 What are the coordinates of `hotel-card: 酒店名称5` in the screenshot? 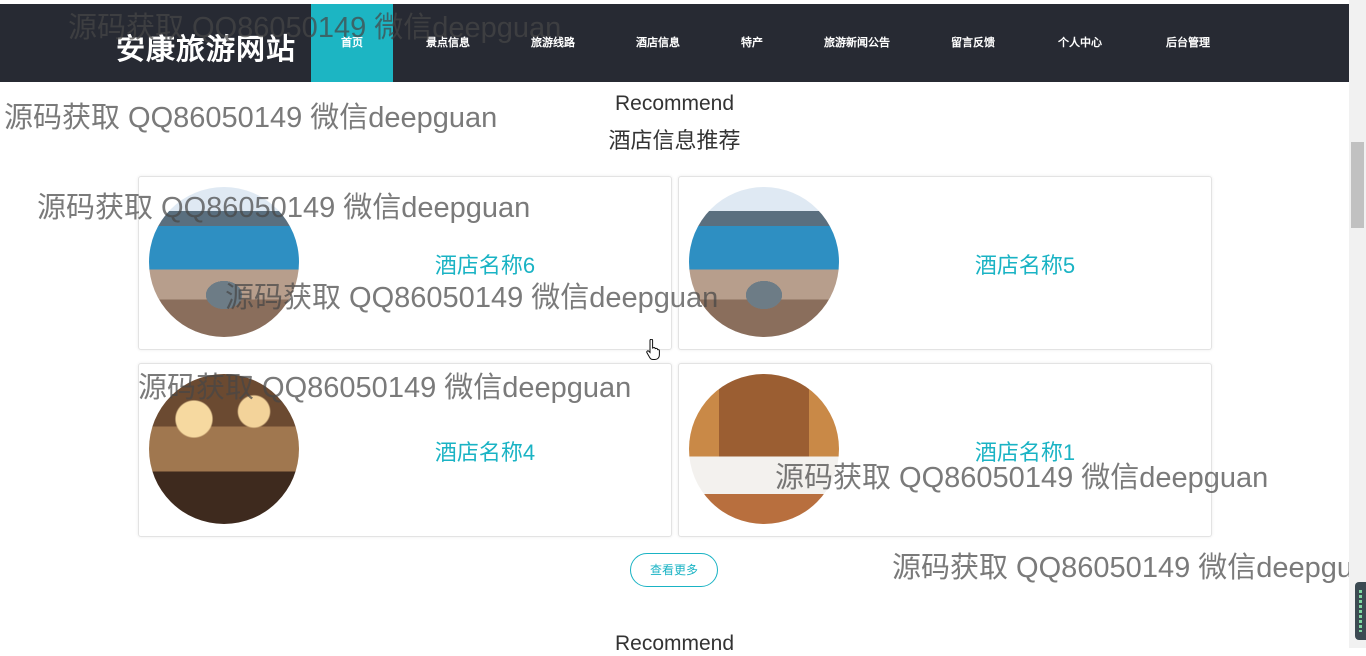 It's located at (945, 263).